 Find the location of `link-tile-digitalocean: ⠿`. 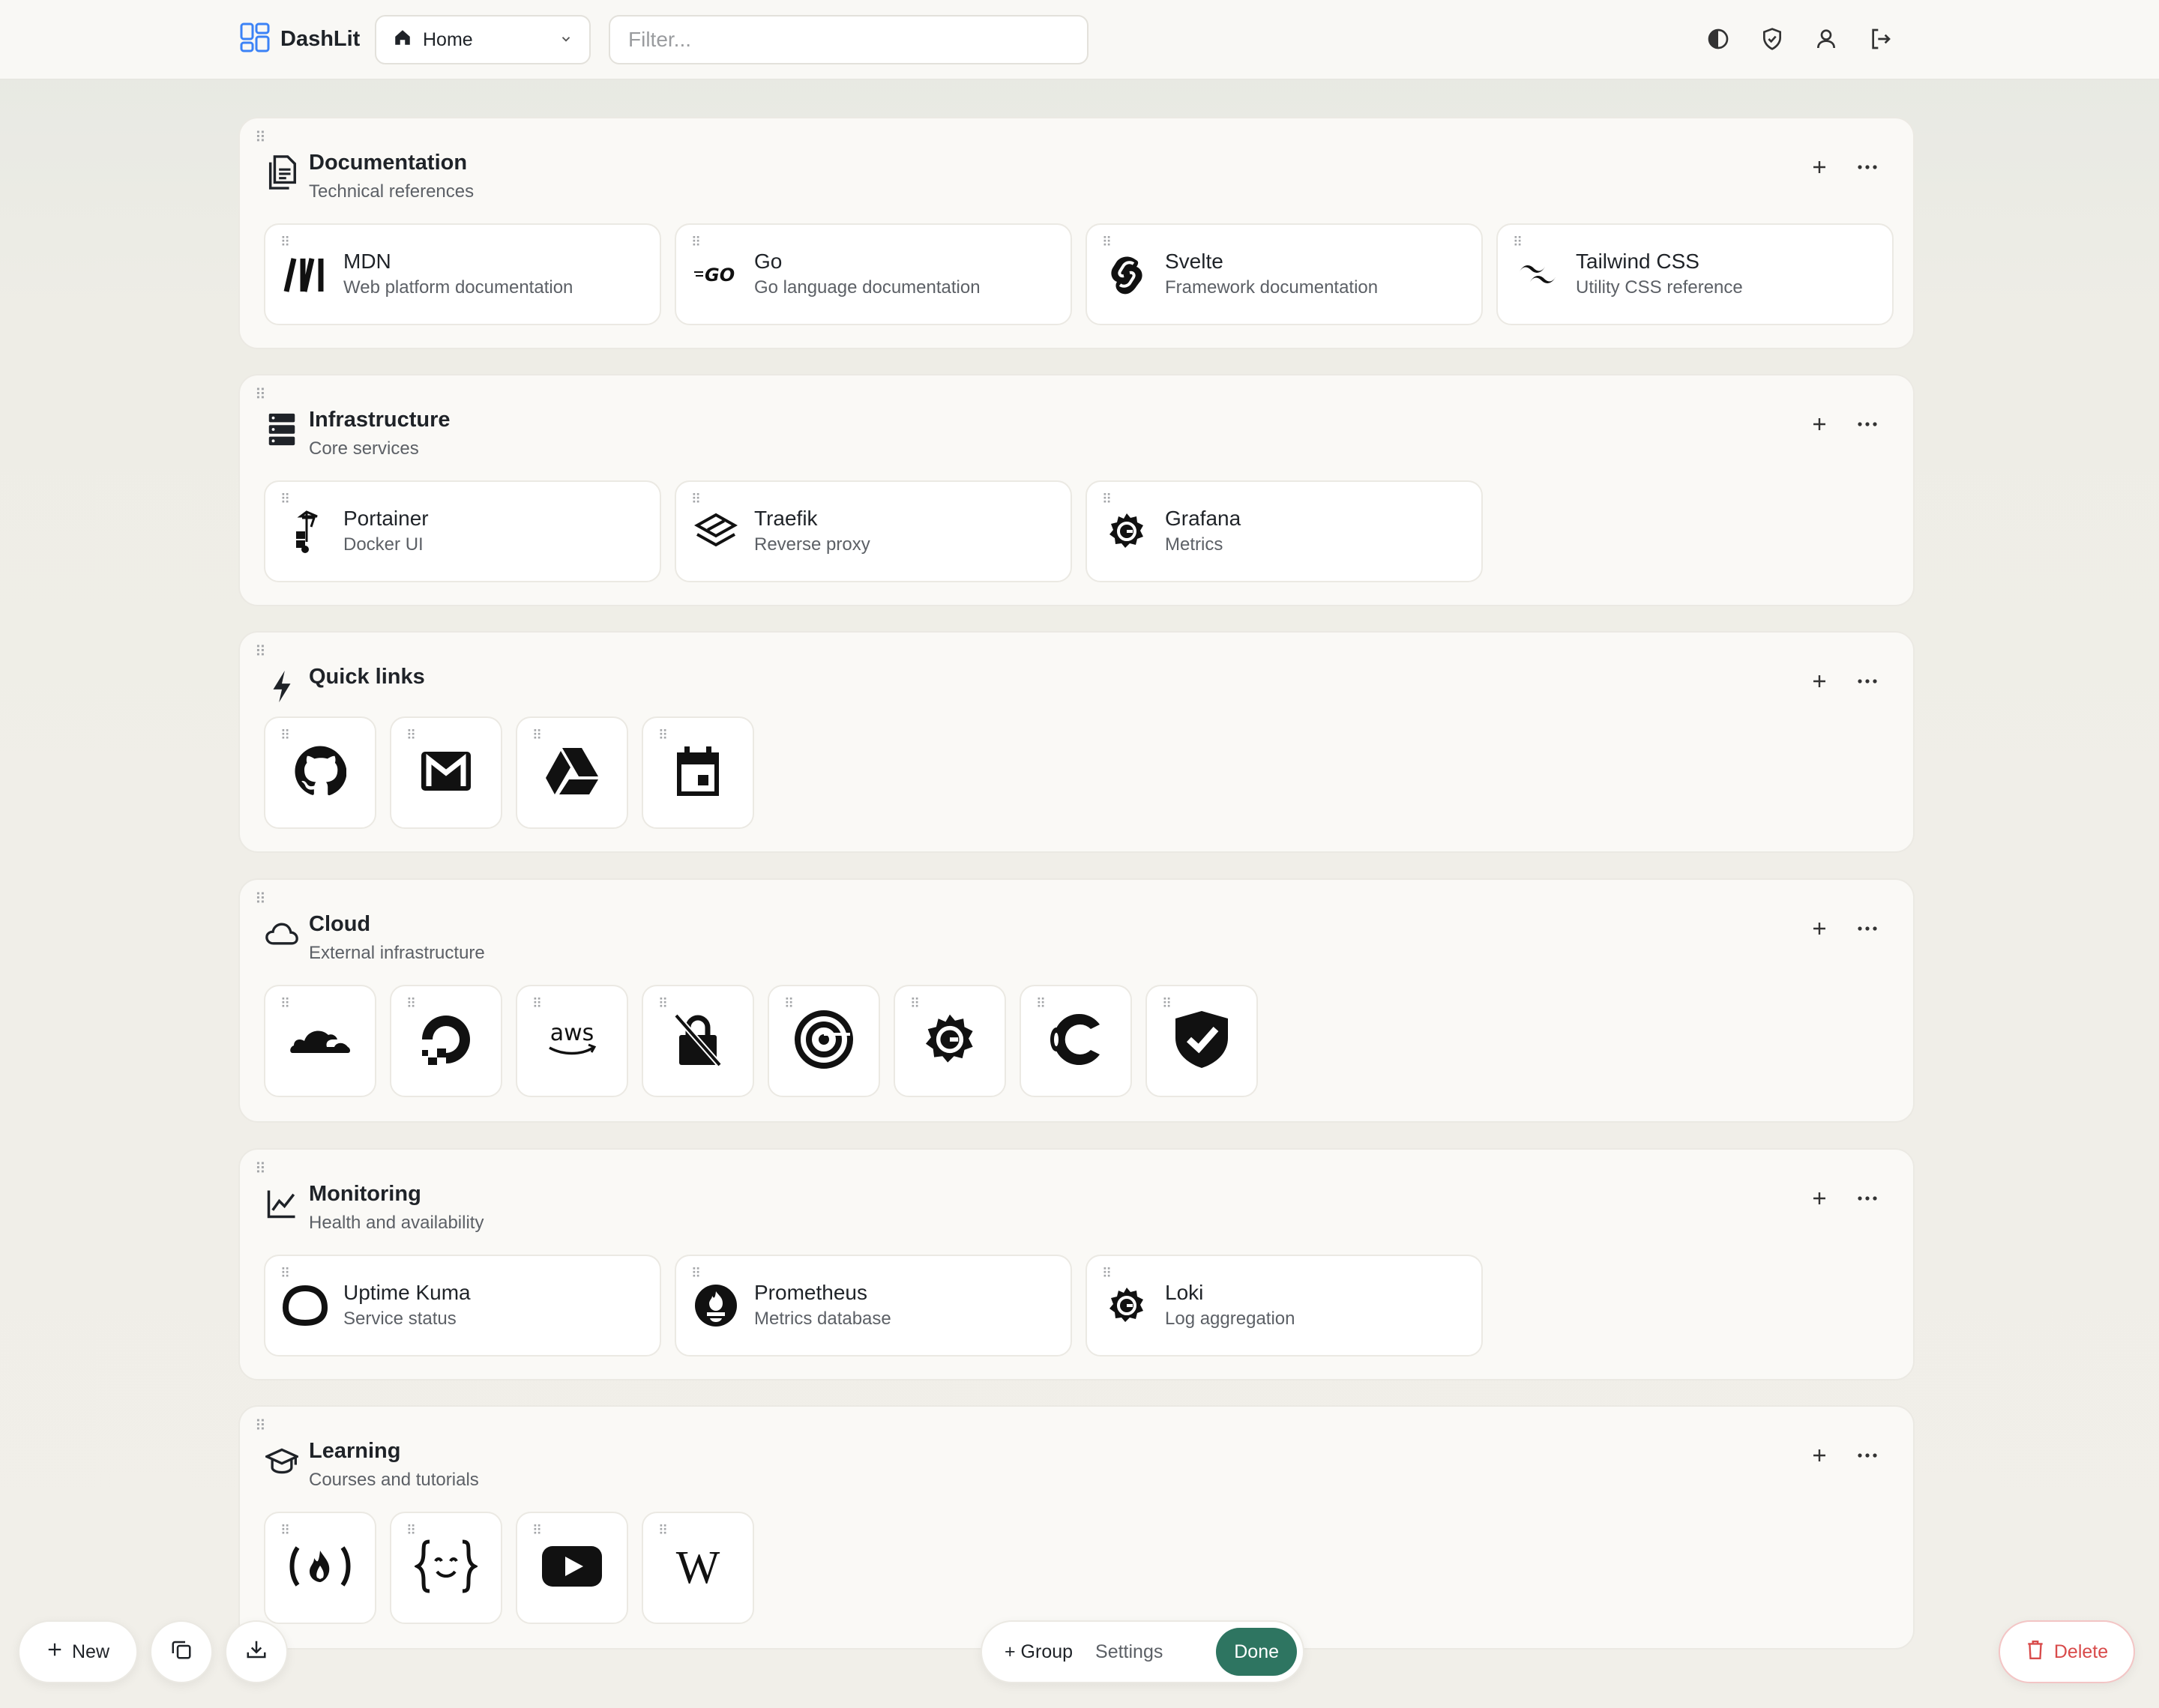

link-tile-digitalocean: ⠿ is located at coordinates (446, 1041).